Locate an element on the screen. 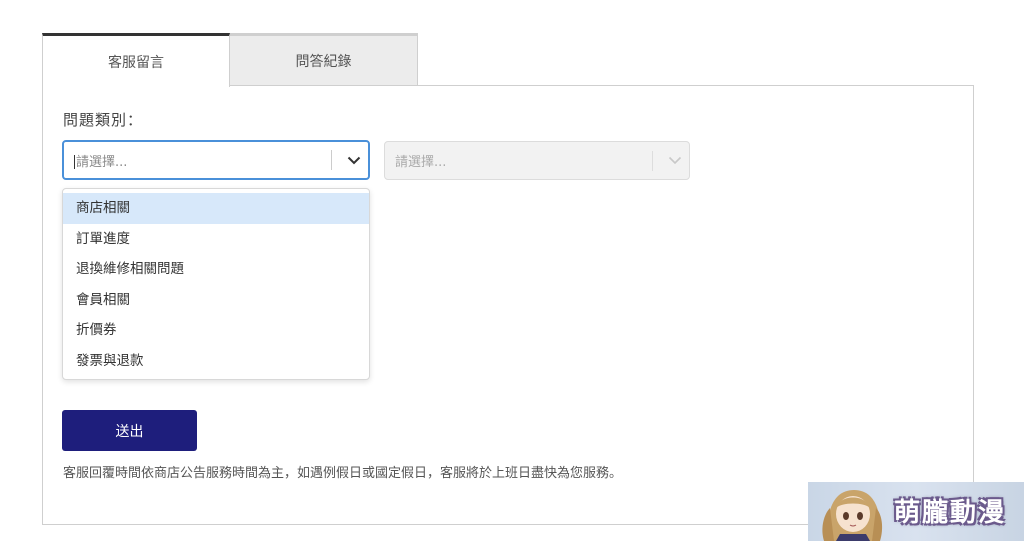 Image resolution: width=1024 pixels, height=541 pixels. tab-customer-message-label: 客服留言 is located at coordinates (136, 62).